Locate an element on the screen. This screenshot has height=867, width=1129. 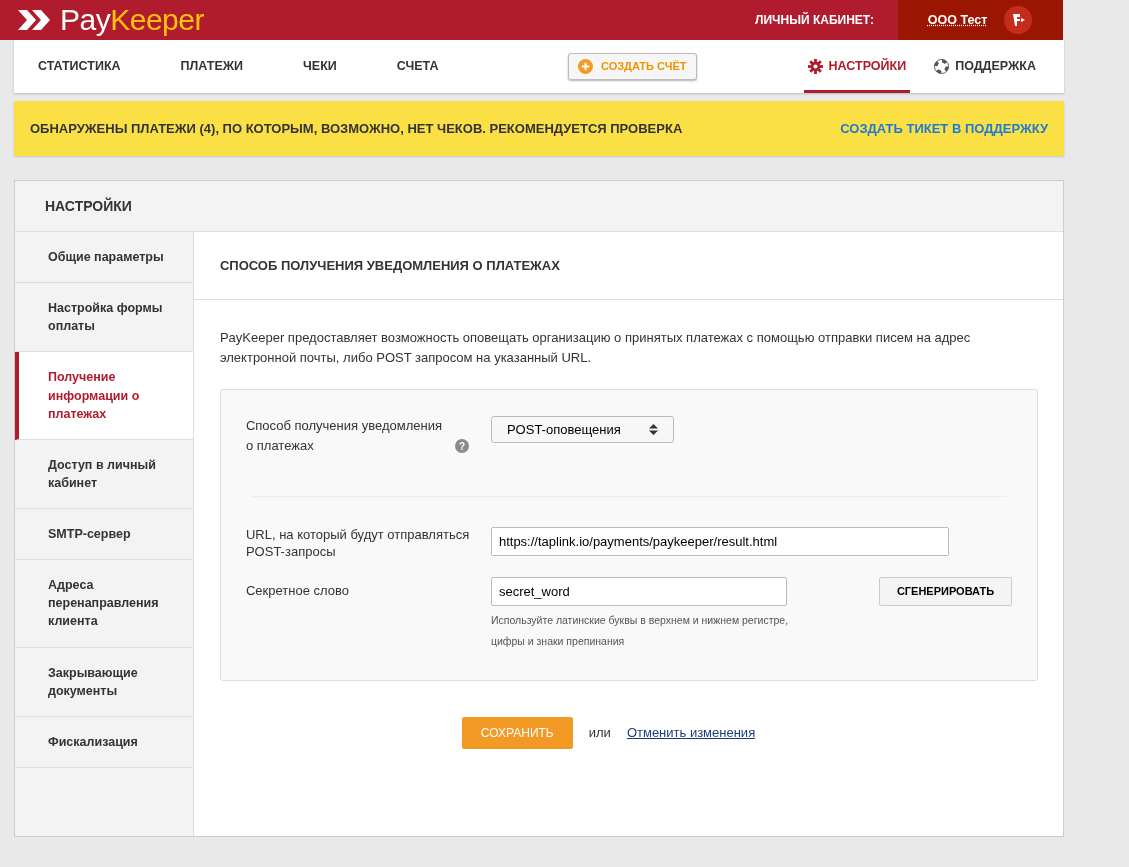
field-label: URL, на который будут отправляться POST-запросы is located at coordinates (357, 543).